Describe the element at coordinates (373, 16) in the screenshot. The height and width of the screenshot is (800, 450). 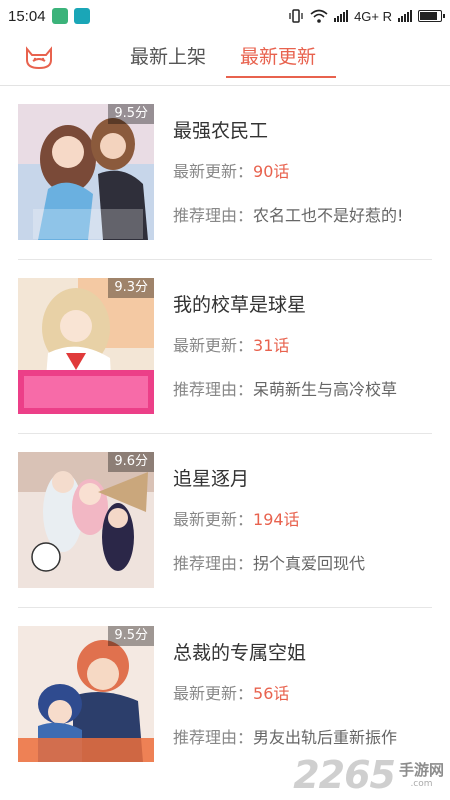
I see `network-label: 4G+ R` at that location.